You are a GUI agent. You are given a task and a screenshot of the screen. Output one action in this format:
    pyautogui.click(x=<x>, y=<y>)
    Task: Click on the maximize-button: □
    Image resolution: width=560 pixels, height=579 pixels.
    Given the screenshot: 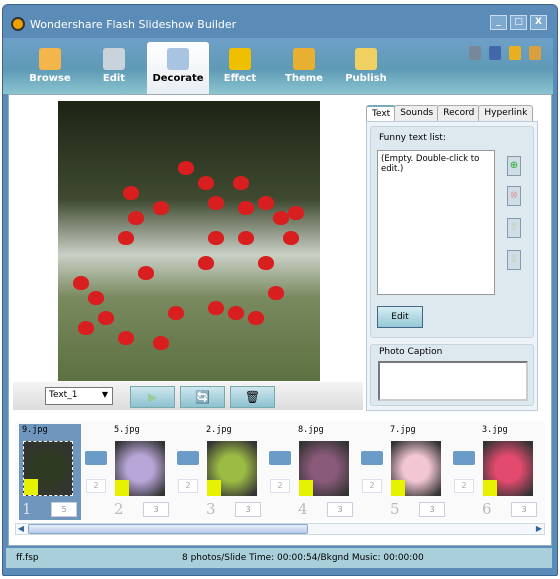 What is the action you would take?
    pyautogui.click(x=518, y=22)
    